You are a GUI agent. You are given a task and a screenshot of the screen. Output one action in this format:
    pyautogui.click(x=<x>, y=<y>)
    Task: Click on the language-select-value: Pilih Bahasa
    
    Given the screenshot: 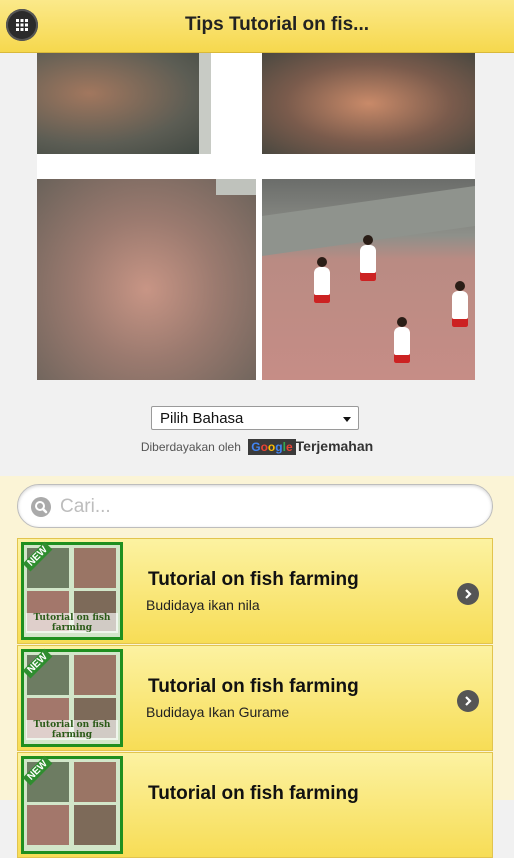 What is the action you would take?
    pyautogui.click(x=202, y=418)
    